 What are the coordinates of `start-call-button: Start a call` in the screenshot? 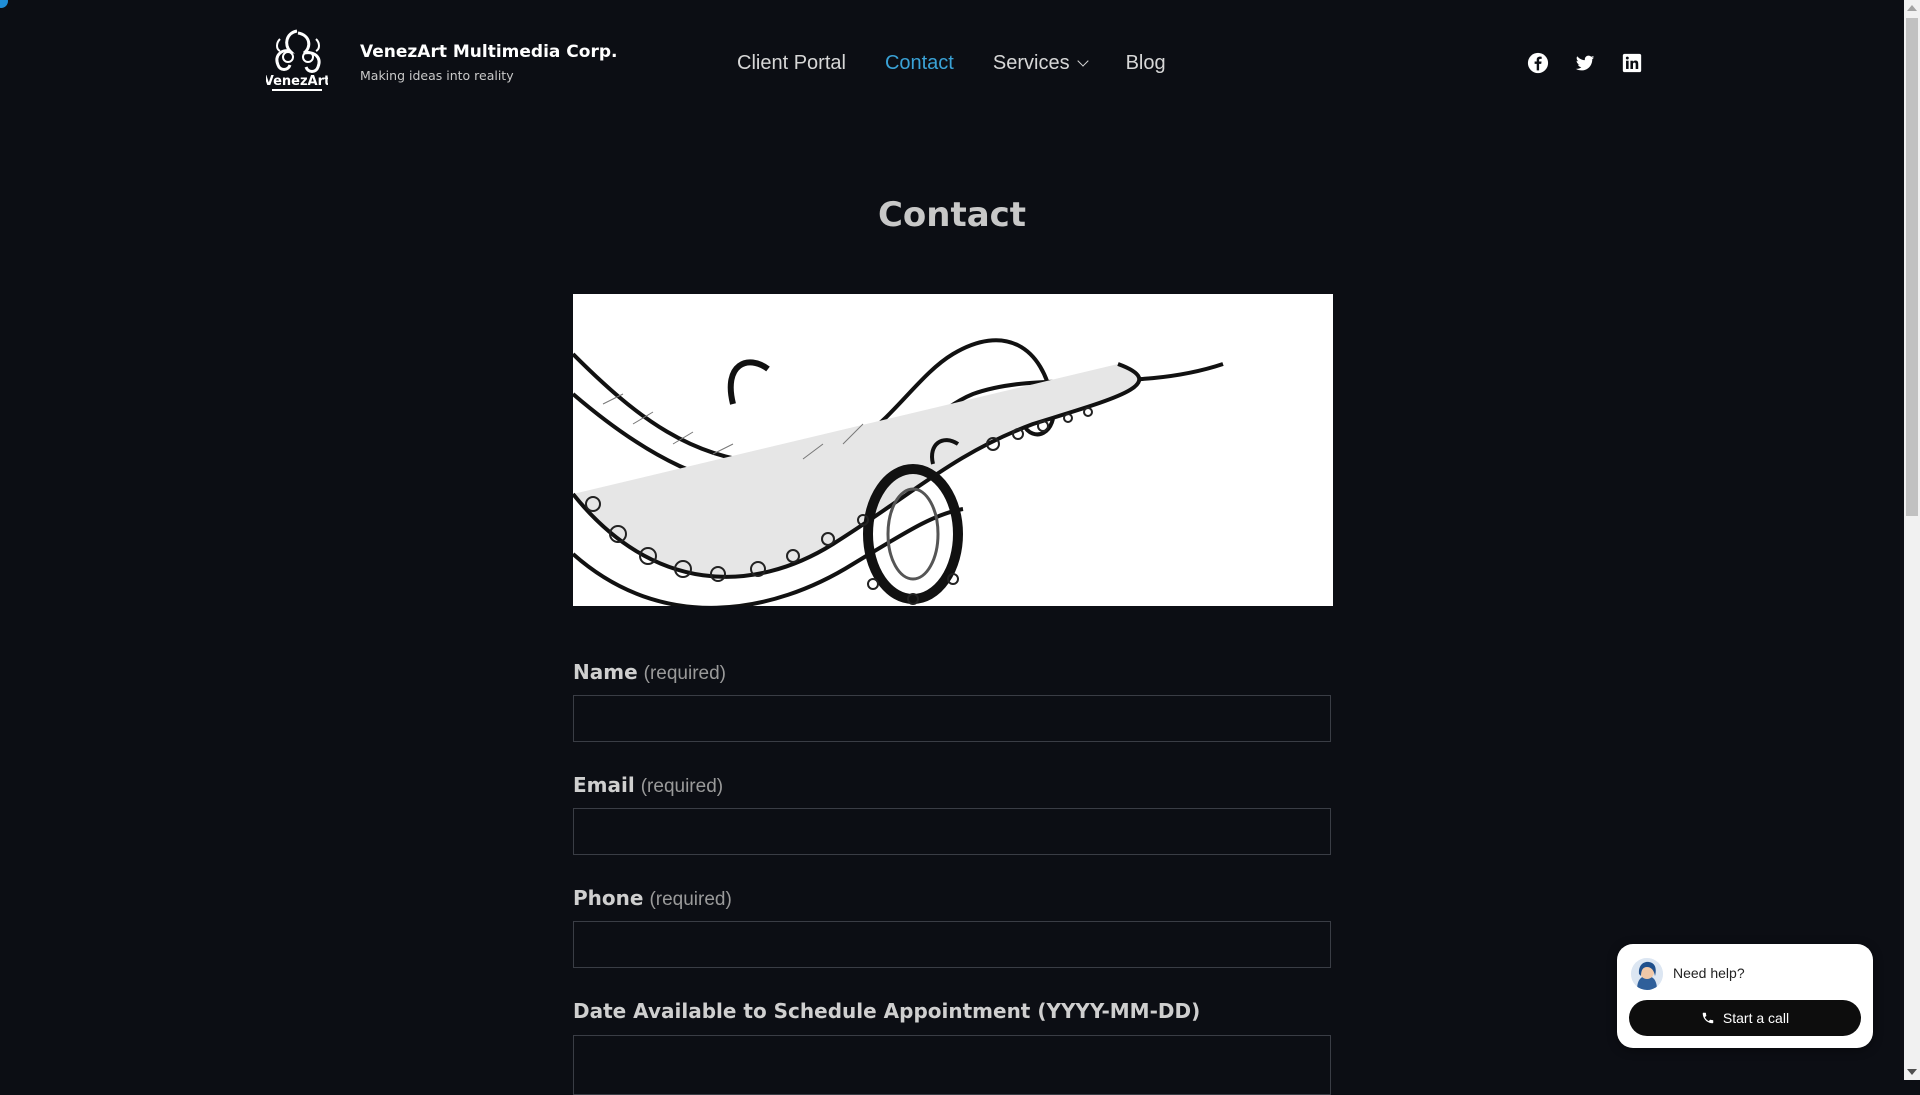 It's located at (1745, 1018).